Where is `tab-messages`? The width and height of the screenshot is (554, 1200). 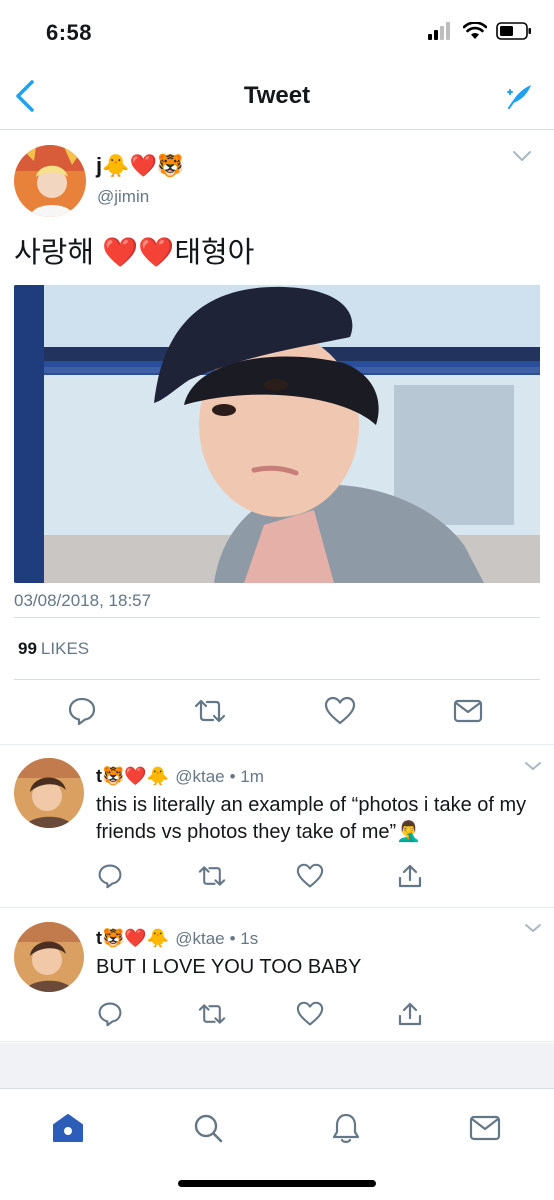
tab-messages is located at coordinates (485, 1128).